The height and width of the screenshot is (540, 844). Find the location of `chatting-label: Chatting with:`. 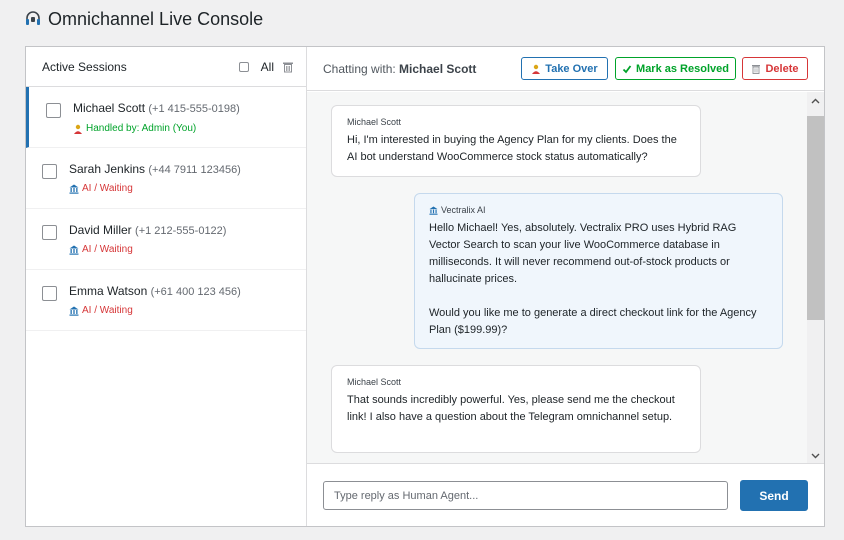

chatting-label: Chatting with: is located at coordinates (359, 69).